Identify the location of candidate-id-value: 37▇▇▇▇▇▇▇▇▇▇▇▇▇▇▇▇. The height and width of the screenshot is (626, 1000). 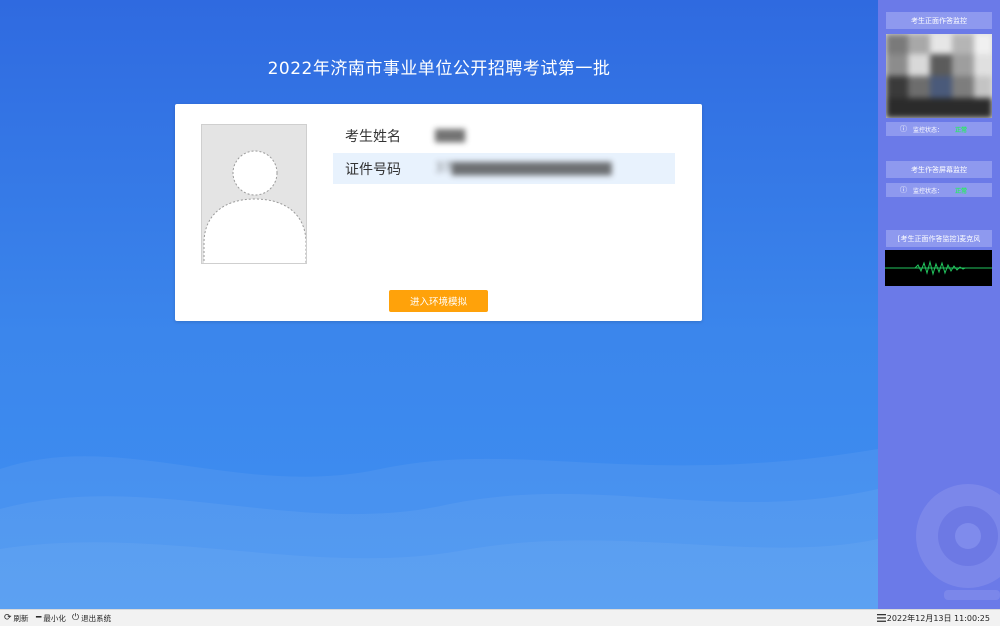
(523, 168).